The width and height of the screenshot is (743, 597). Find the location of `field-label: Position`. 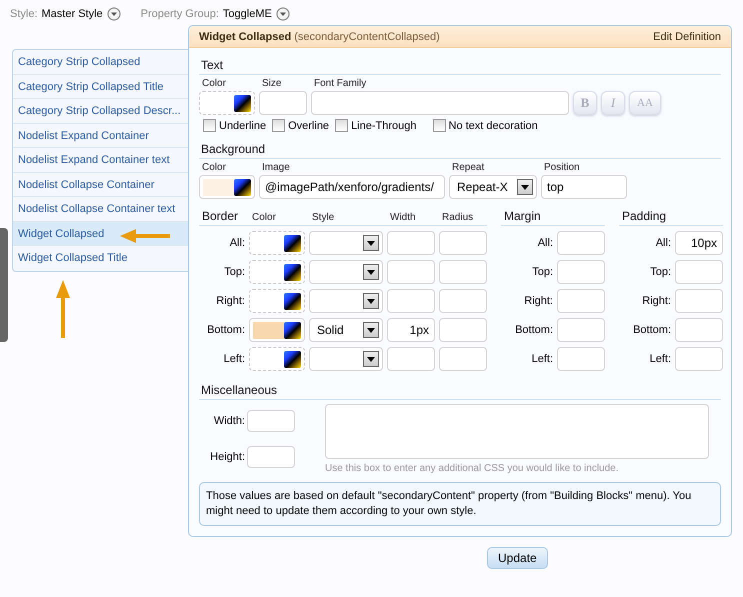

field-label: Position is located at coordinates (562, 167).